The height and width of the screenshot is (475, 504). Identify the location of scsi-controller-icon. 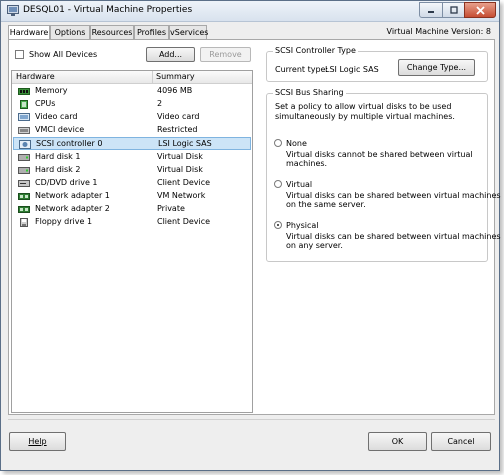
(25, 144).